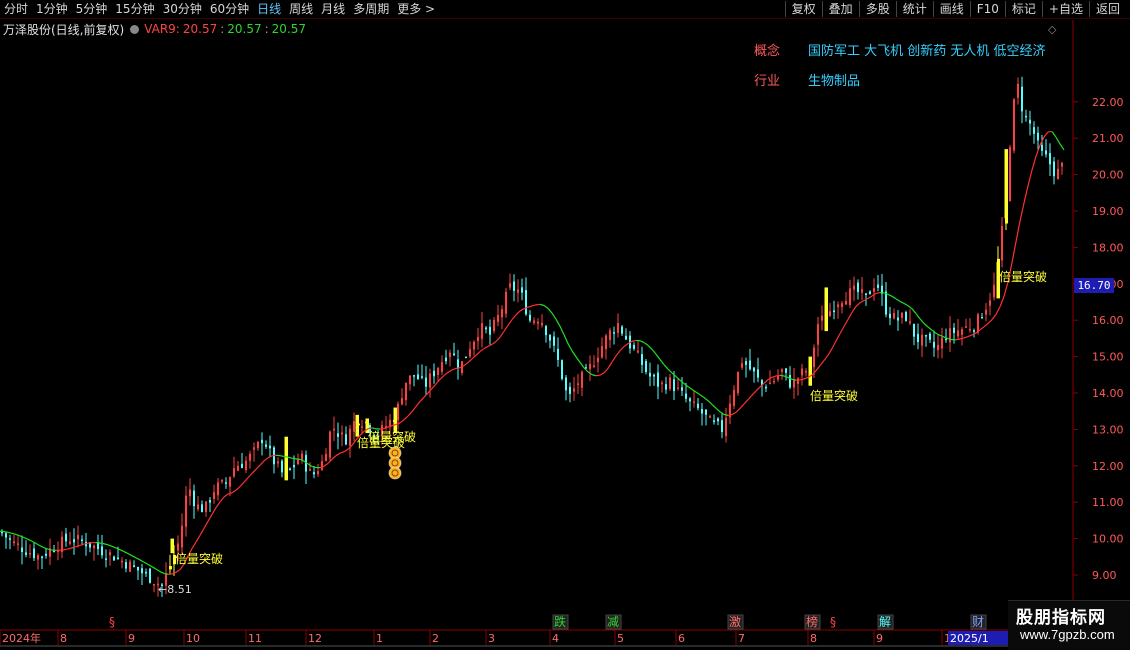 The width and height of the screenshot is (1130, 650). I want to click on x-month-label: 3, so click(491, 638).